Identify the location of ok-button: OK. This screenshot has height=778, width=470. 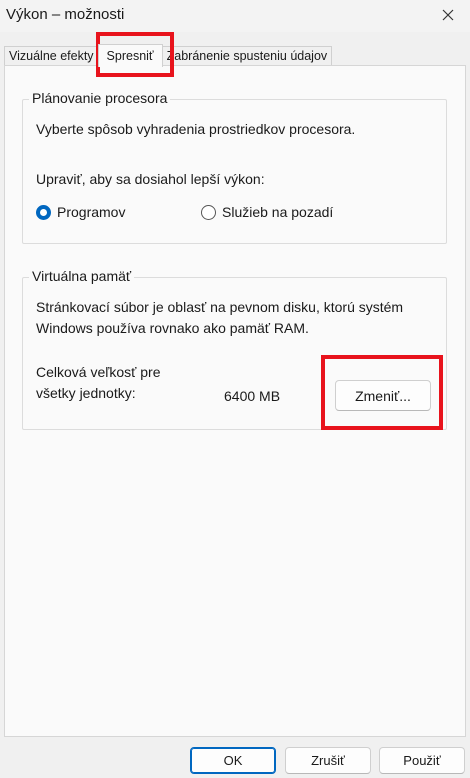
(233, 760).